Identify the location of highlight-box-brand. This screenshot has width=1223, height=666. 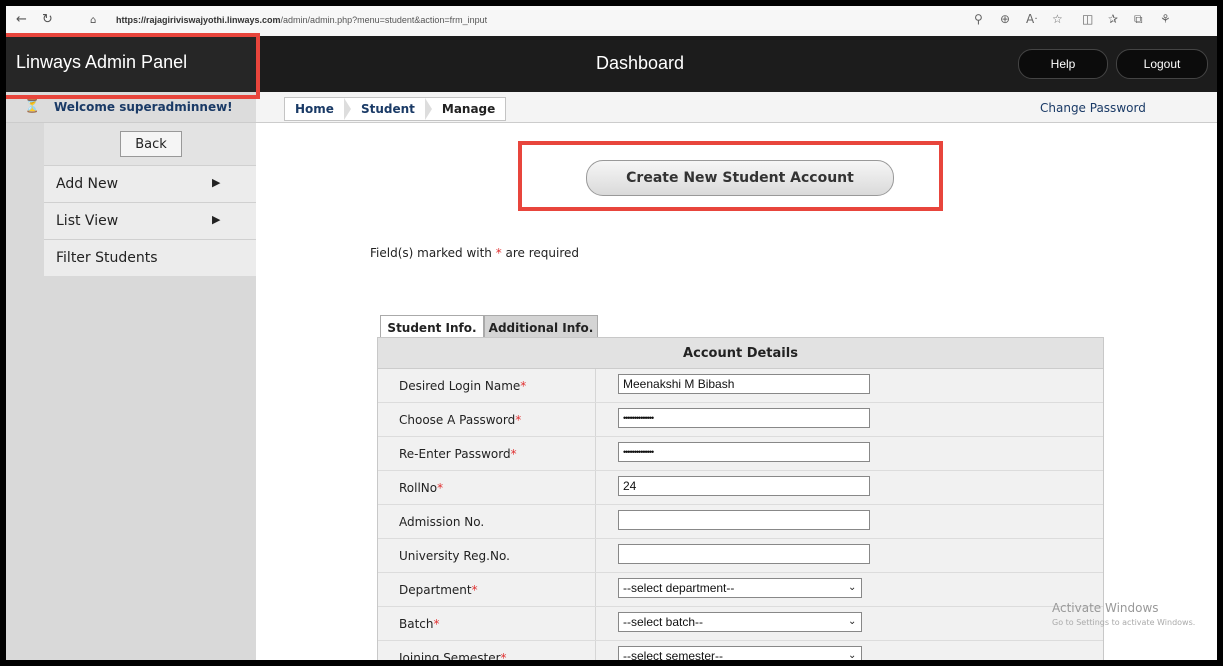
(133, 66).